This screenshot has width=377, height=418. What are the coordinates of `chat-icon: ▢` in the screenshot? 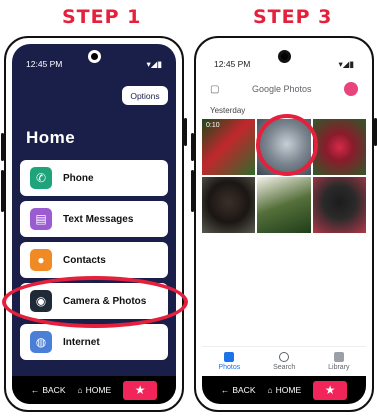 It's located at (214, 89).